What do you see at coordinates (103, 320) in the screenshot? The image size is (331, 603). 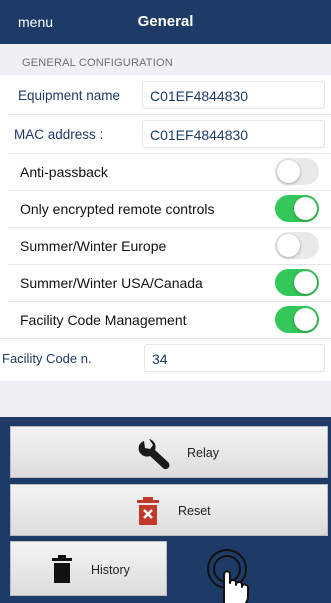 I see `facility-code-management-label: Facility Code Management` at bounding box center [103, 320].